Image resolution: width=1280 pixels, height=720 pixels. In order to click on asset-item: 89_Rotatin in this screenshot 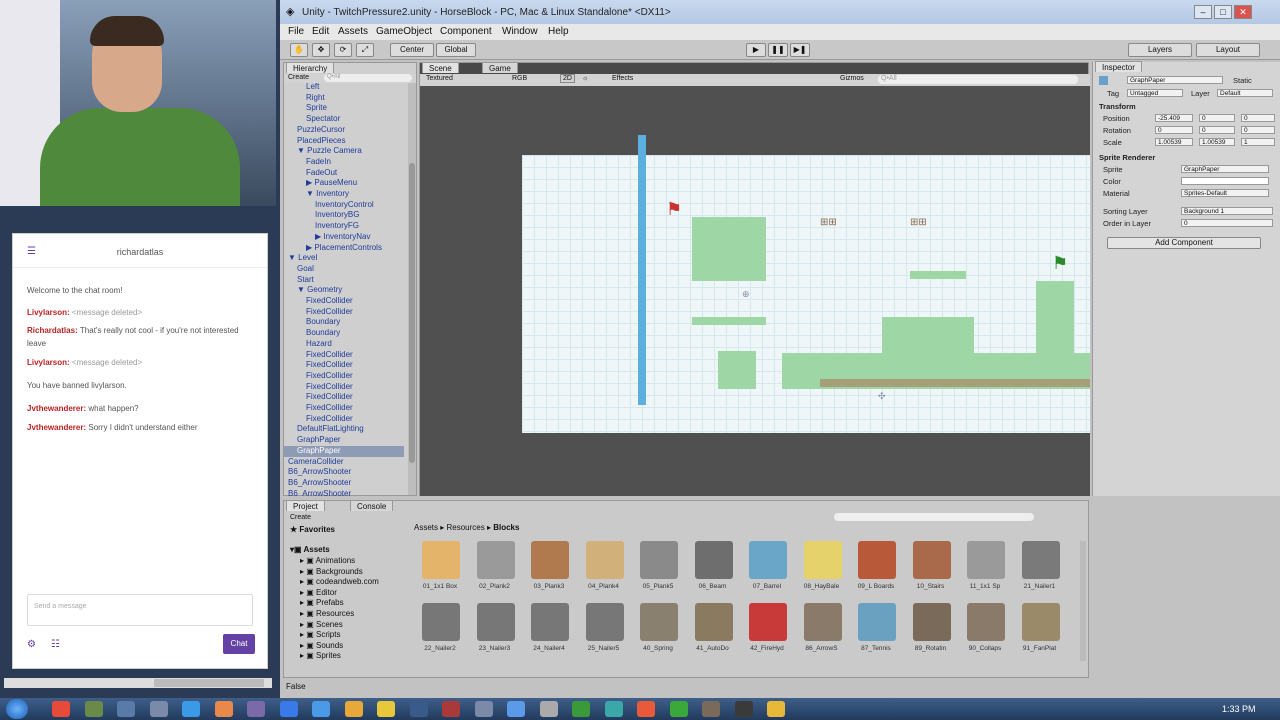, I will do `click(931, 628)`.